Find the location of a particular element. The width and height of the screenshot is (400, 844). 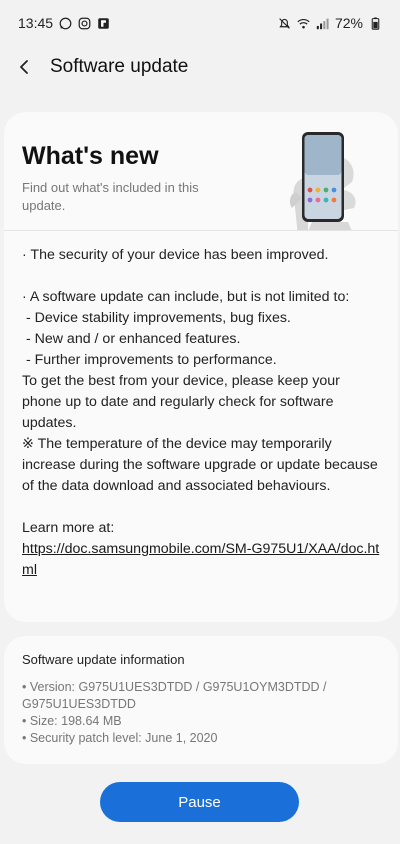

signal-icon is located at coordinates (322, 23).